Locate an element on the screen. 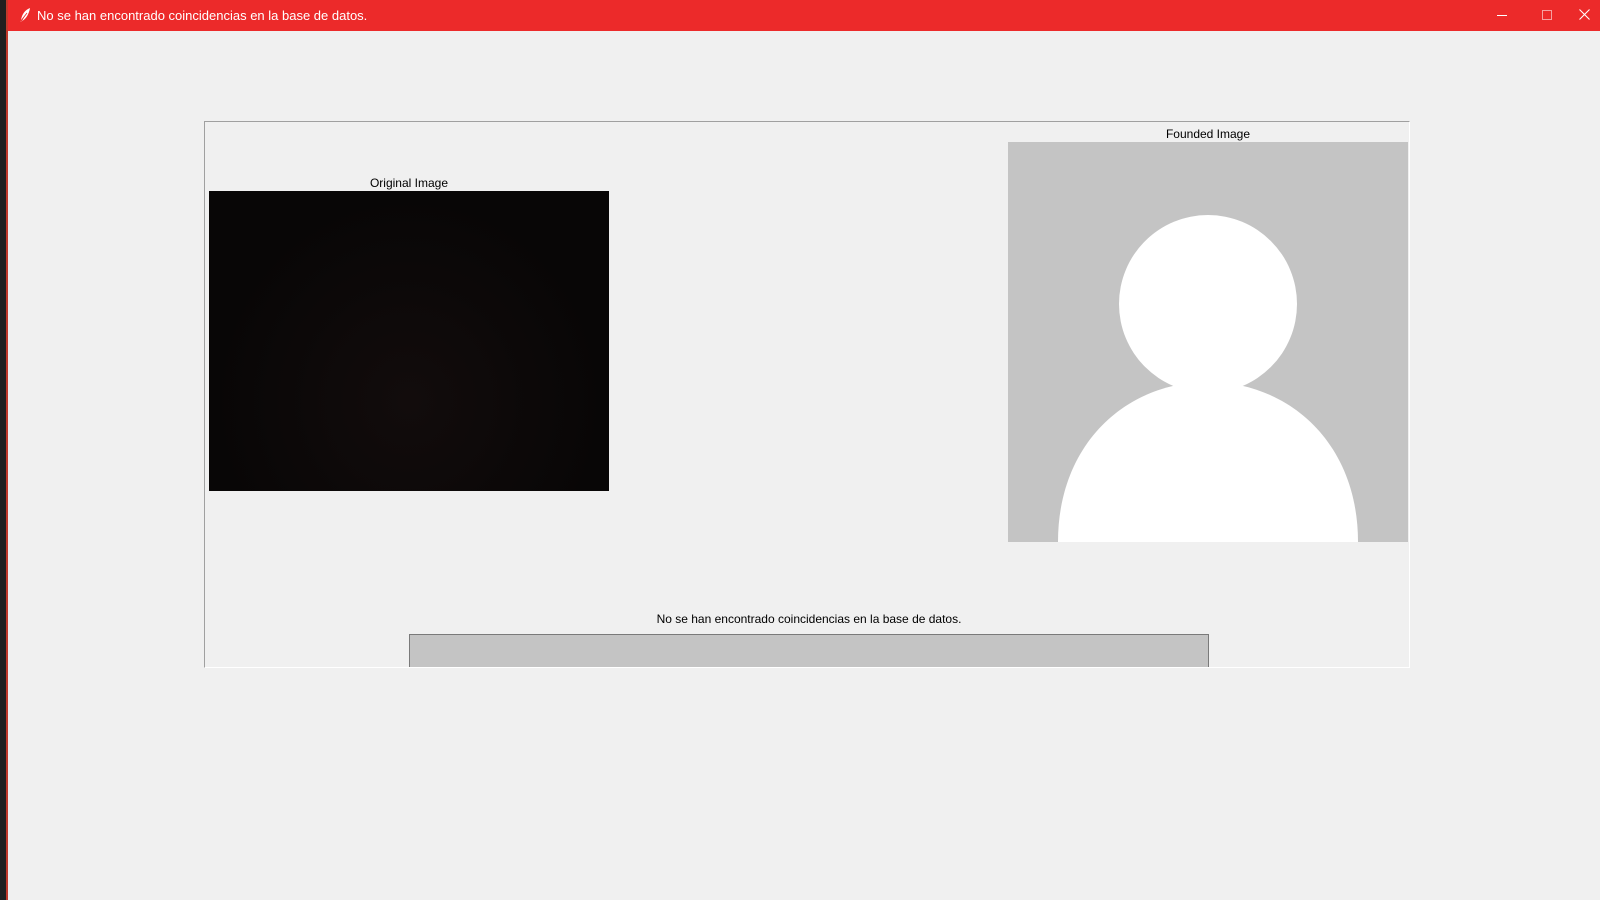 The width and height of the screenshot is (1600, 900). minimize-icon is located at coordinates (1502, 16).